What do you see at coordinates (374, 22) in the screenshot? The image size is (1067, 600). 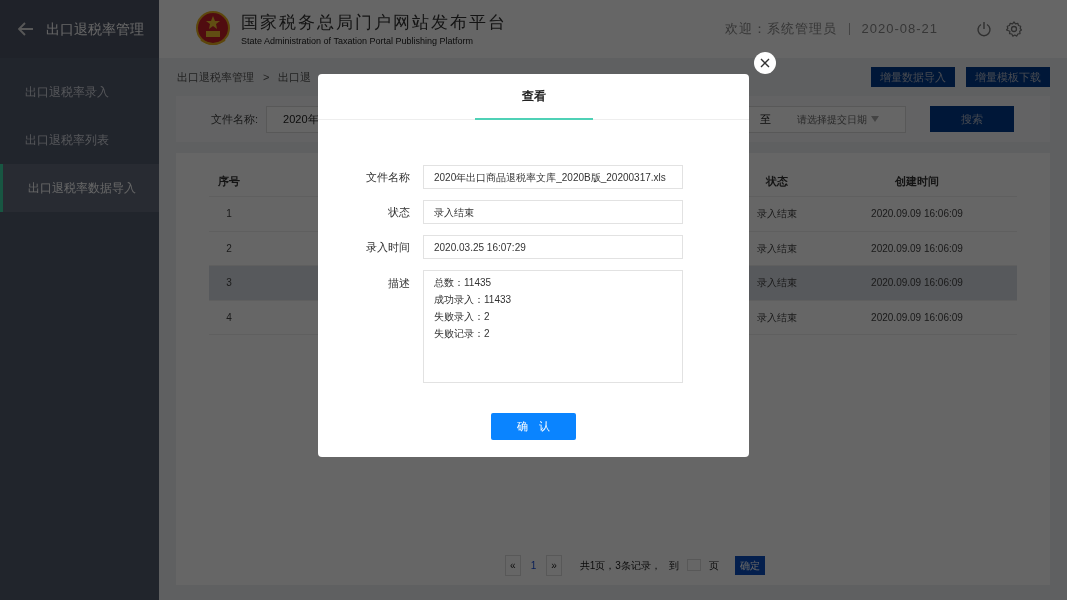 I see `site-title: 国家税务总局门户网站发布平台` at bounding box center [374, 22].